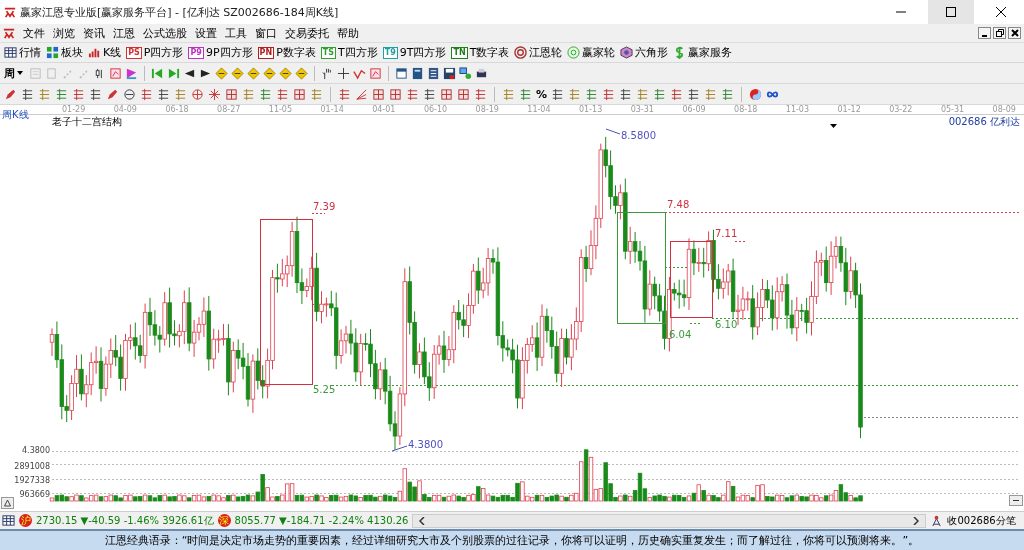 The width and height of the screenshot is (1024, 550). I want to click on toolbar-button: 六角形, so click(644, 52).